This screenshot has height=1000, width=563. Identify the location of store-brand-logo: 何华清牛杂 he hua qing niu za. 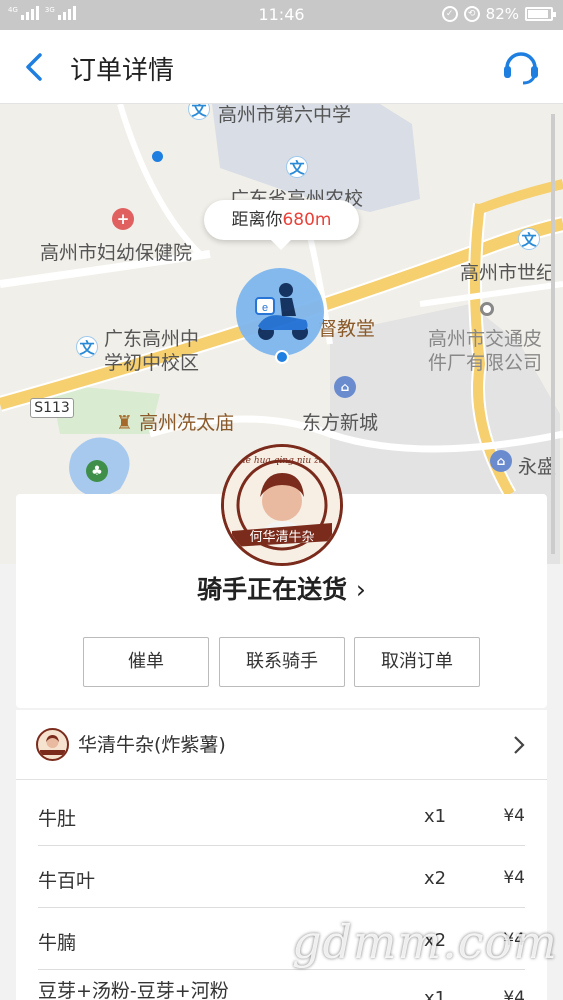
(282, 505).